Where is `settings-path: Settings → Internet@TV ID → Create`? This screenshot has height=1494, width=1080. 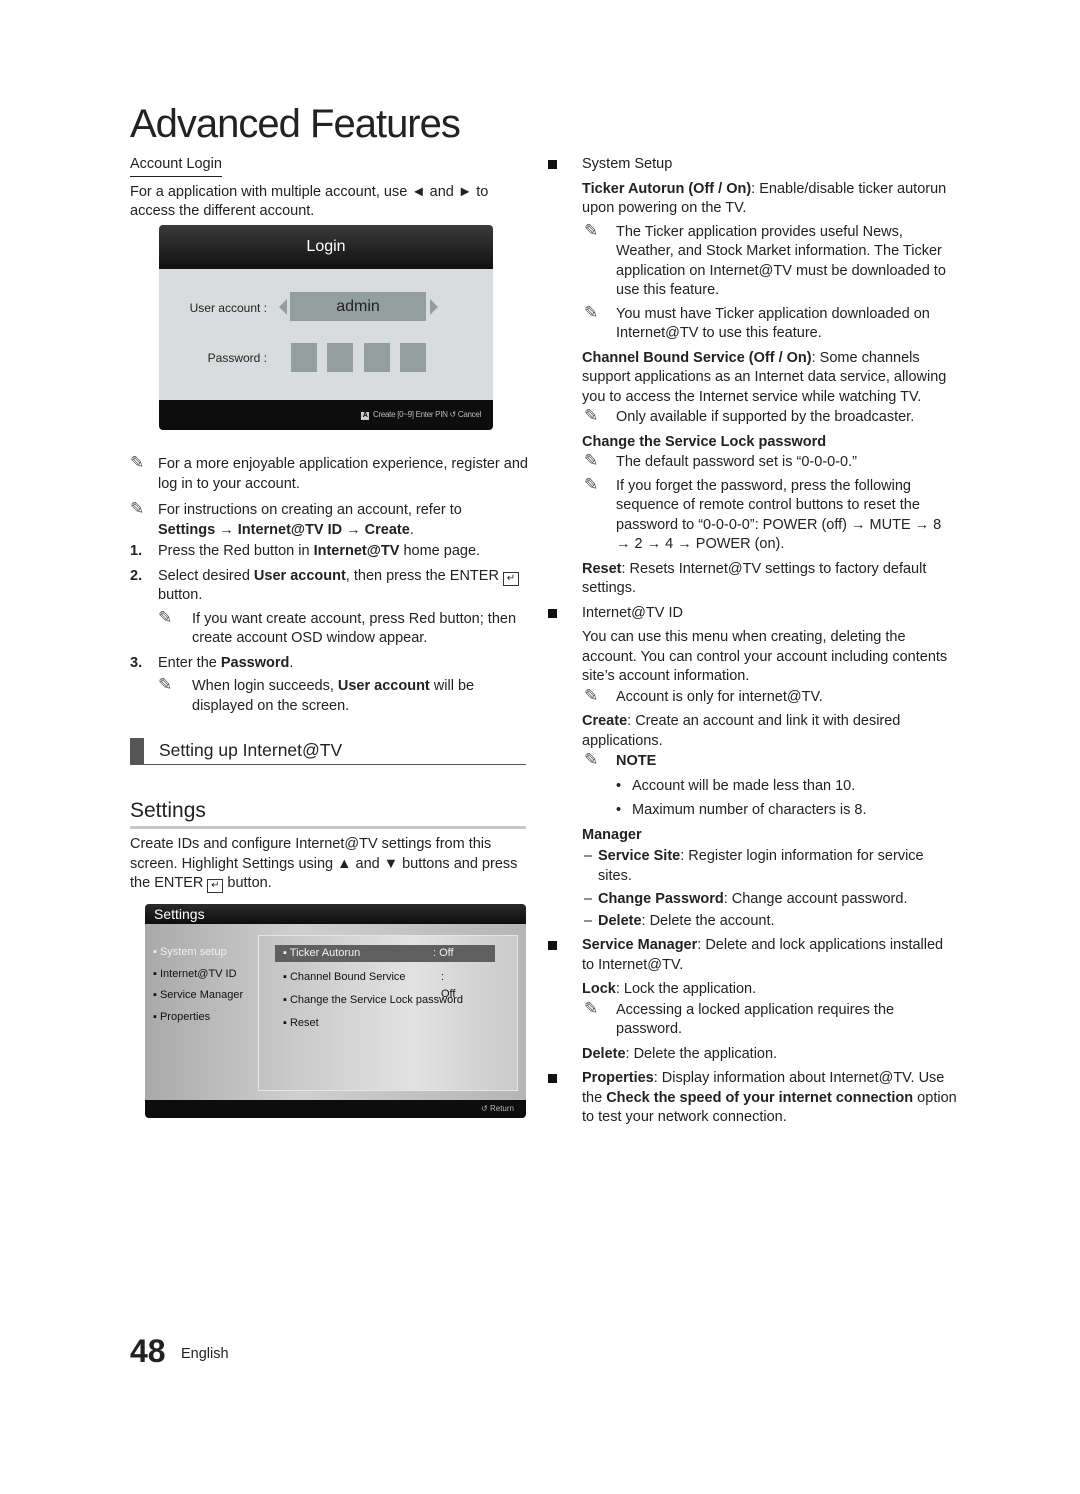
settings-path: Settings → Internet@TV ID → Create is located at coordinates (284, 529).